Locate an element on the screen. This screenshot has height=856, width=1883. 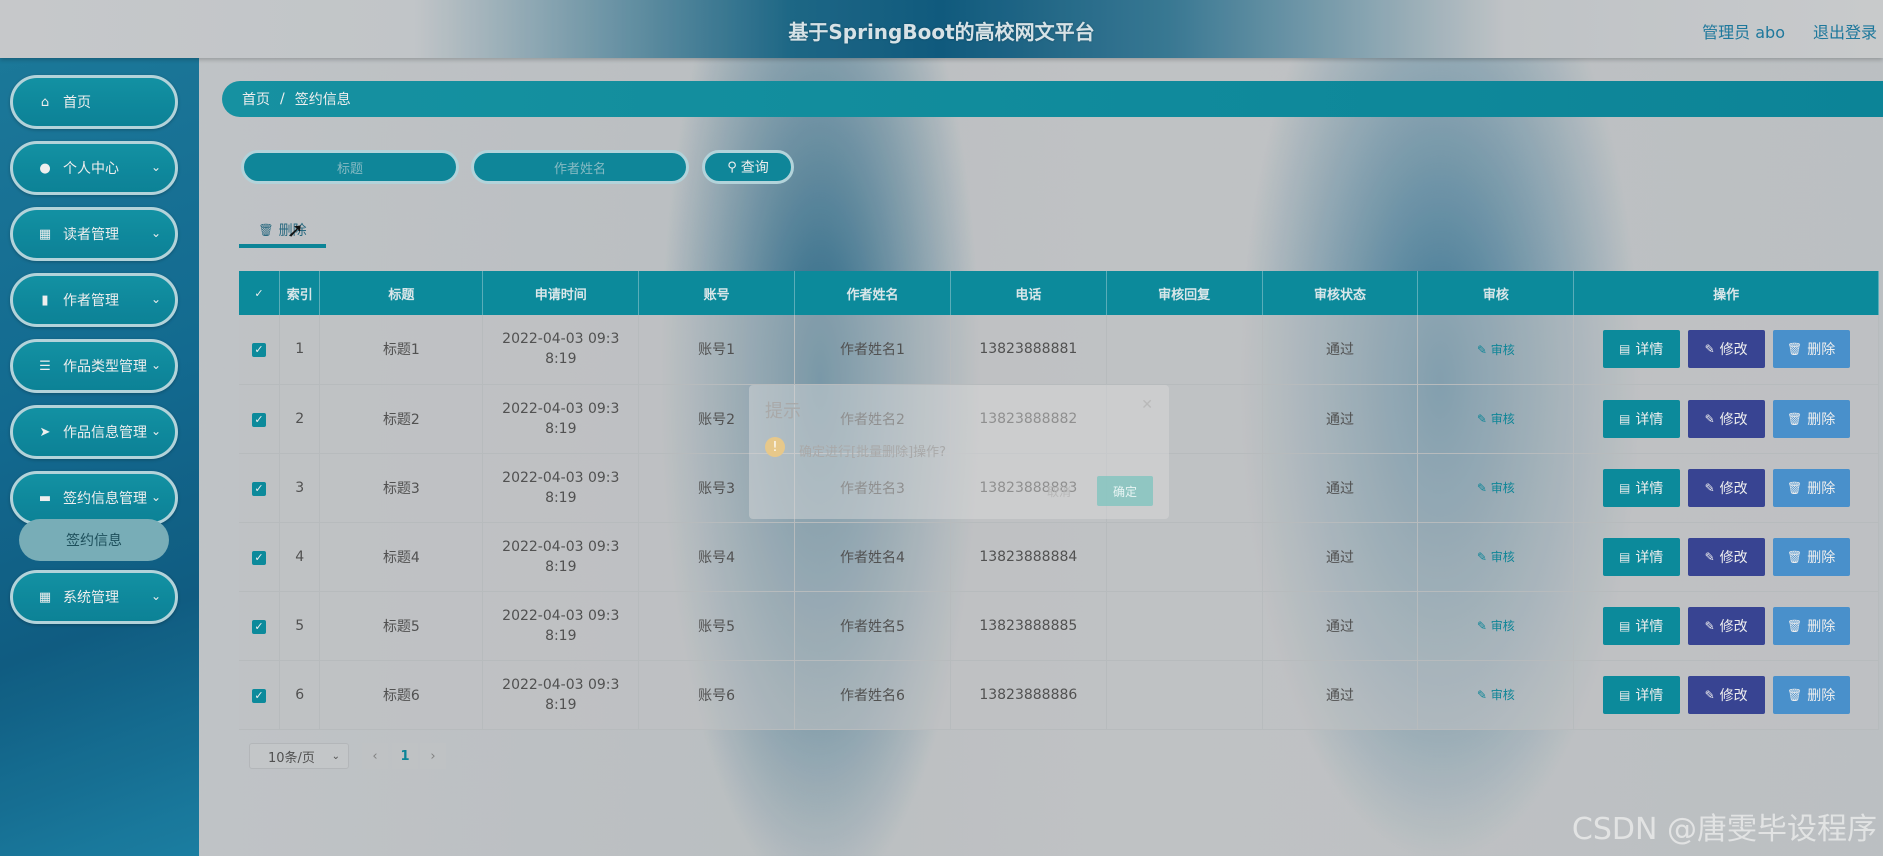
dialog-title: 提示 is located at coordinates (783, 411).